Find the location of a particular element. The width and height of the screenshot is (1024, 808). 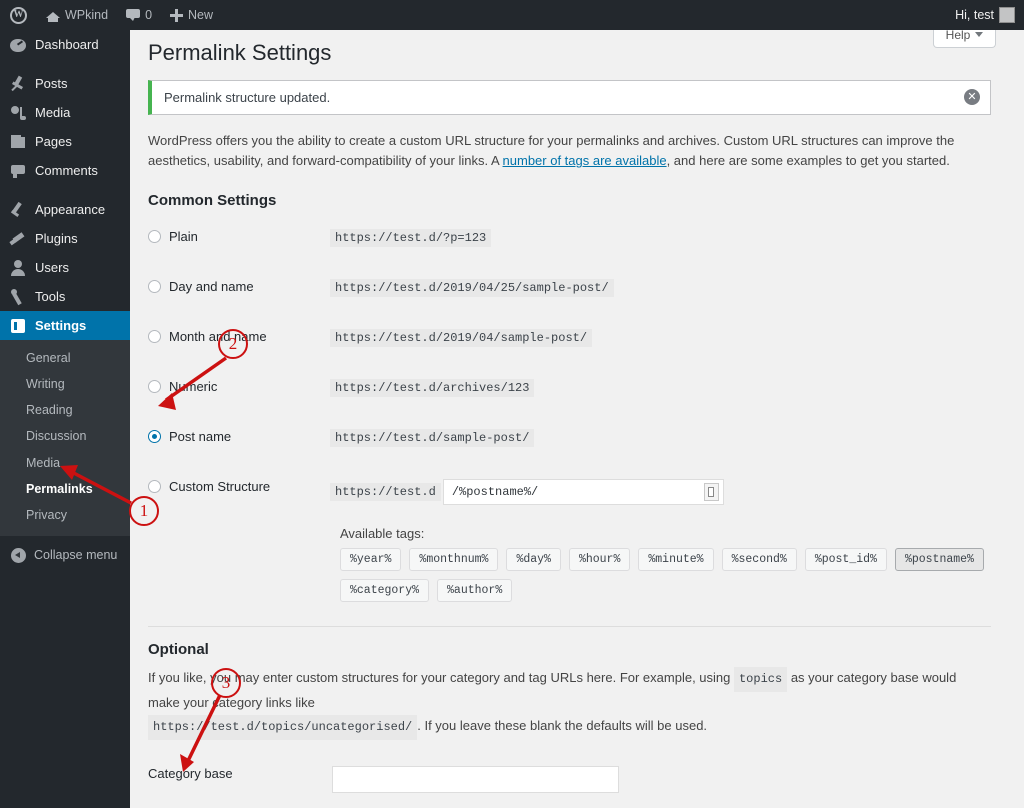

numeric-radio is located at coordinates (154, 387).